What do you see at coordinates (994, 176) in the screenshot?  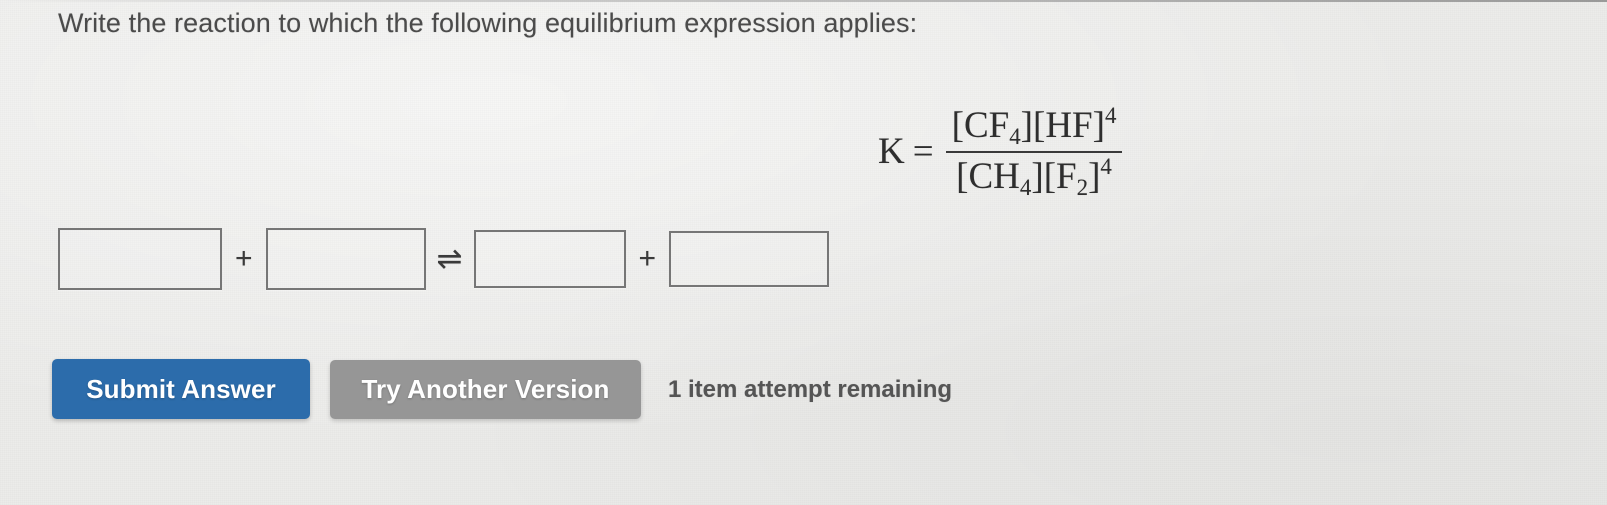 I see `denominator-species-1: CH` at bounding box center [994, 176].